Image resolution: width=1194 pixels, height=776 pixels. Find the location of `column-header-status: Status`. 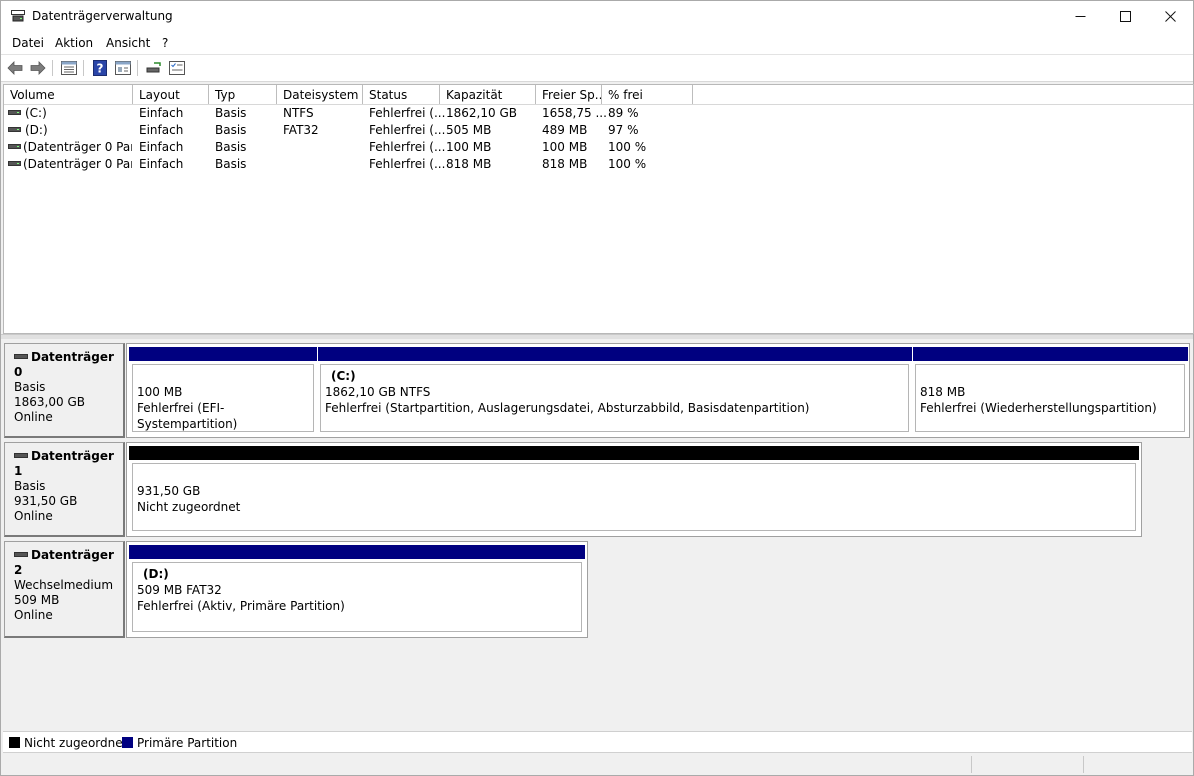

column-header-status: Status is located at coordinates (401, 94).